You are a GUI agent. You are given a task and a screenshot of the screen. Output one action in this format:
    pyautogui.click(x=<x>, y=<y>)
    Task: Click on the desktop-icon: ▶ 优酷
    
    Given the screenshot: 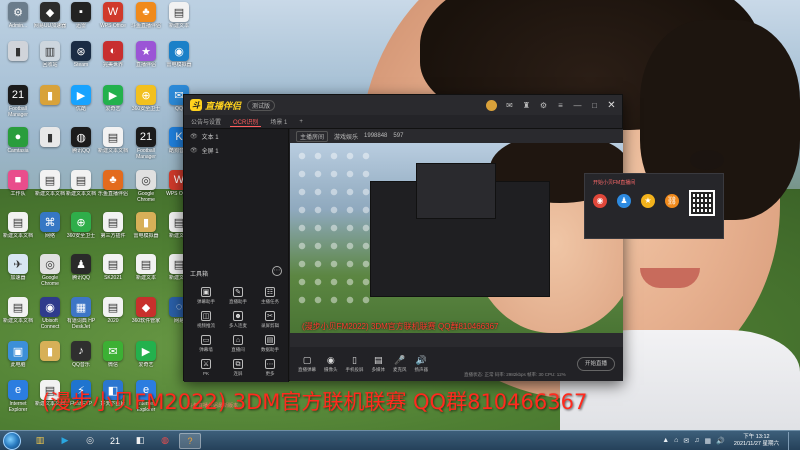 What is the action you would take?
    pyautogui.click(x=81, y=103)
    